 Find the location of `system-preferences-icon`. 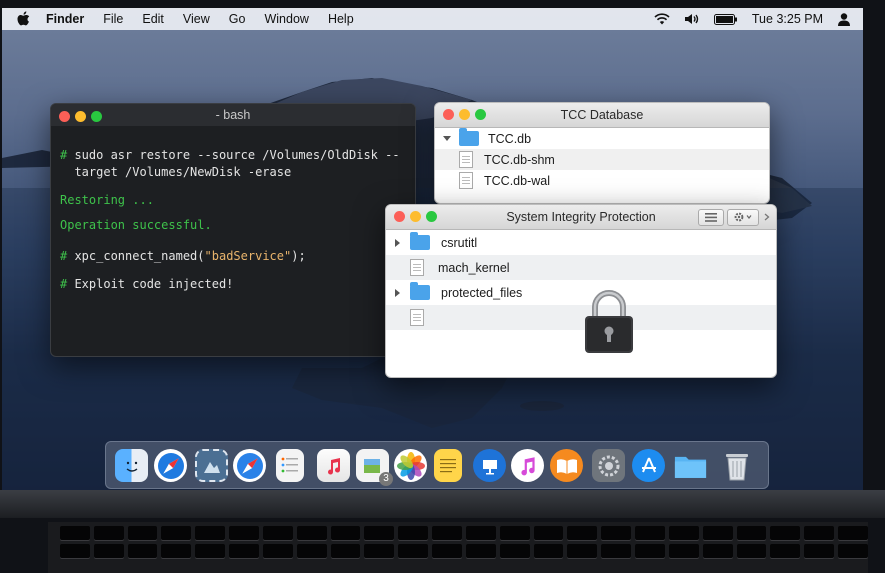

system-preferences-icon is located at coordinates (608, 465).